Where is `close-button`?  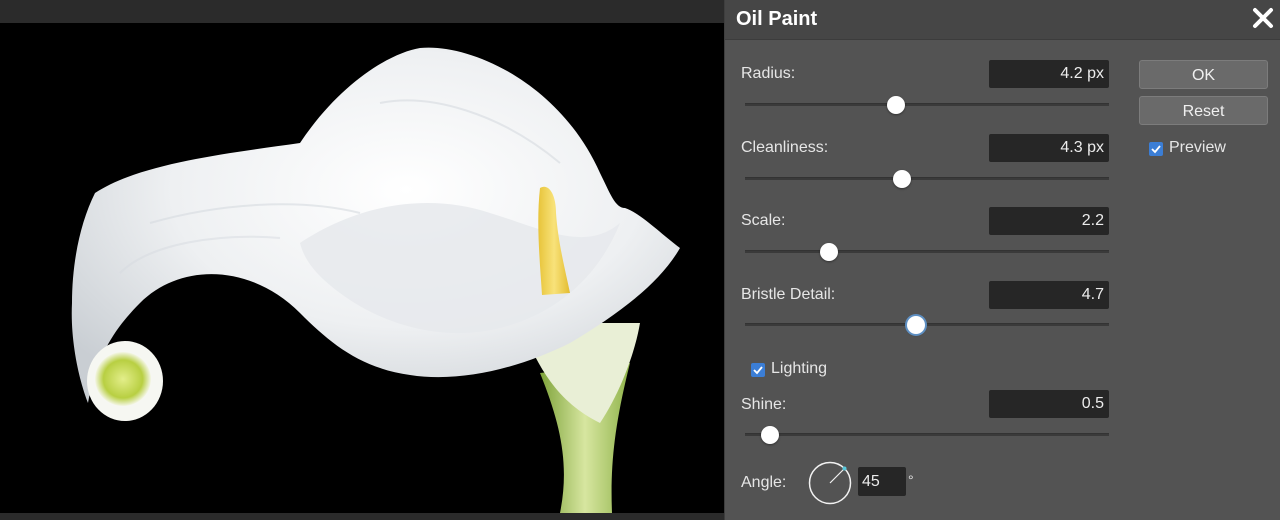
close-button is located at coordinates (1263, 18).